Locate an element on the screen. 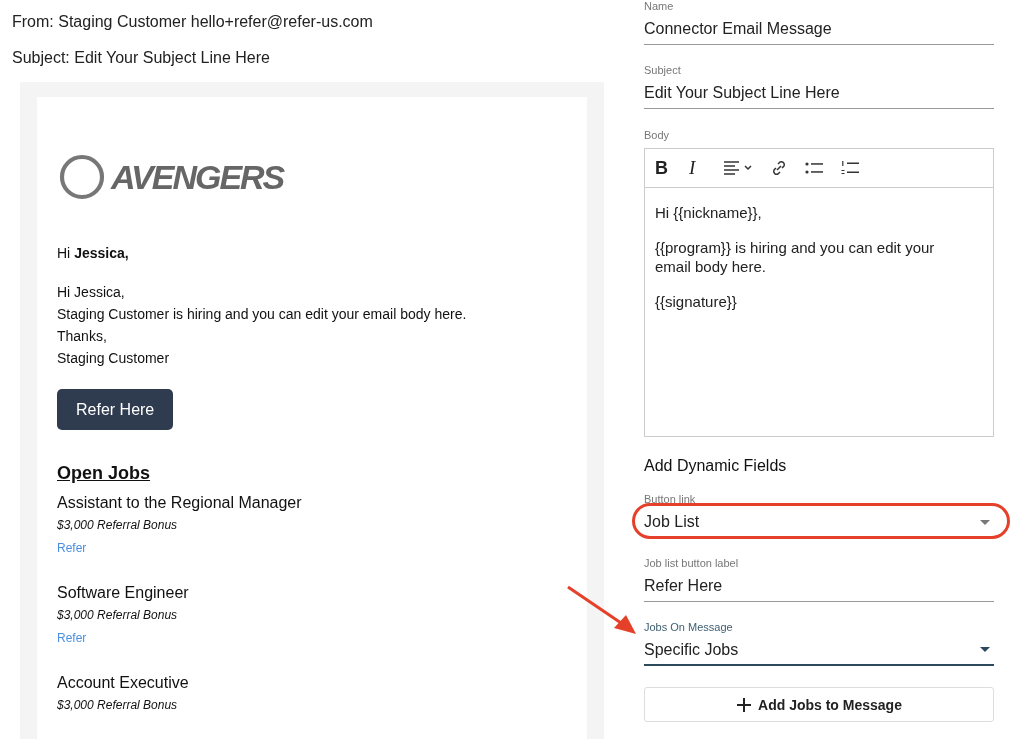 Image resolution: width=1026 pixels, height=739 pixels. italic-button: I is located at coordinates (697, 168).